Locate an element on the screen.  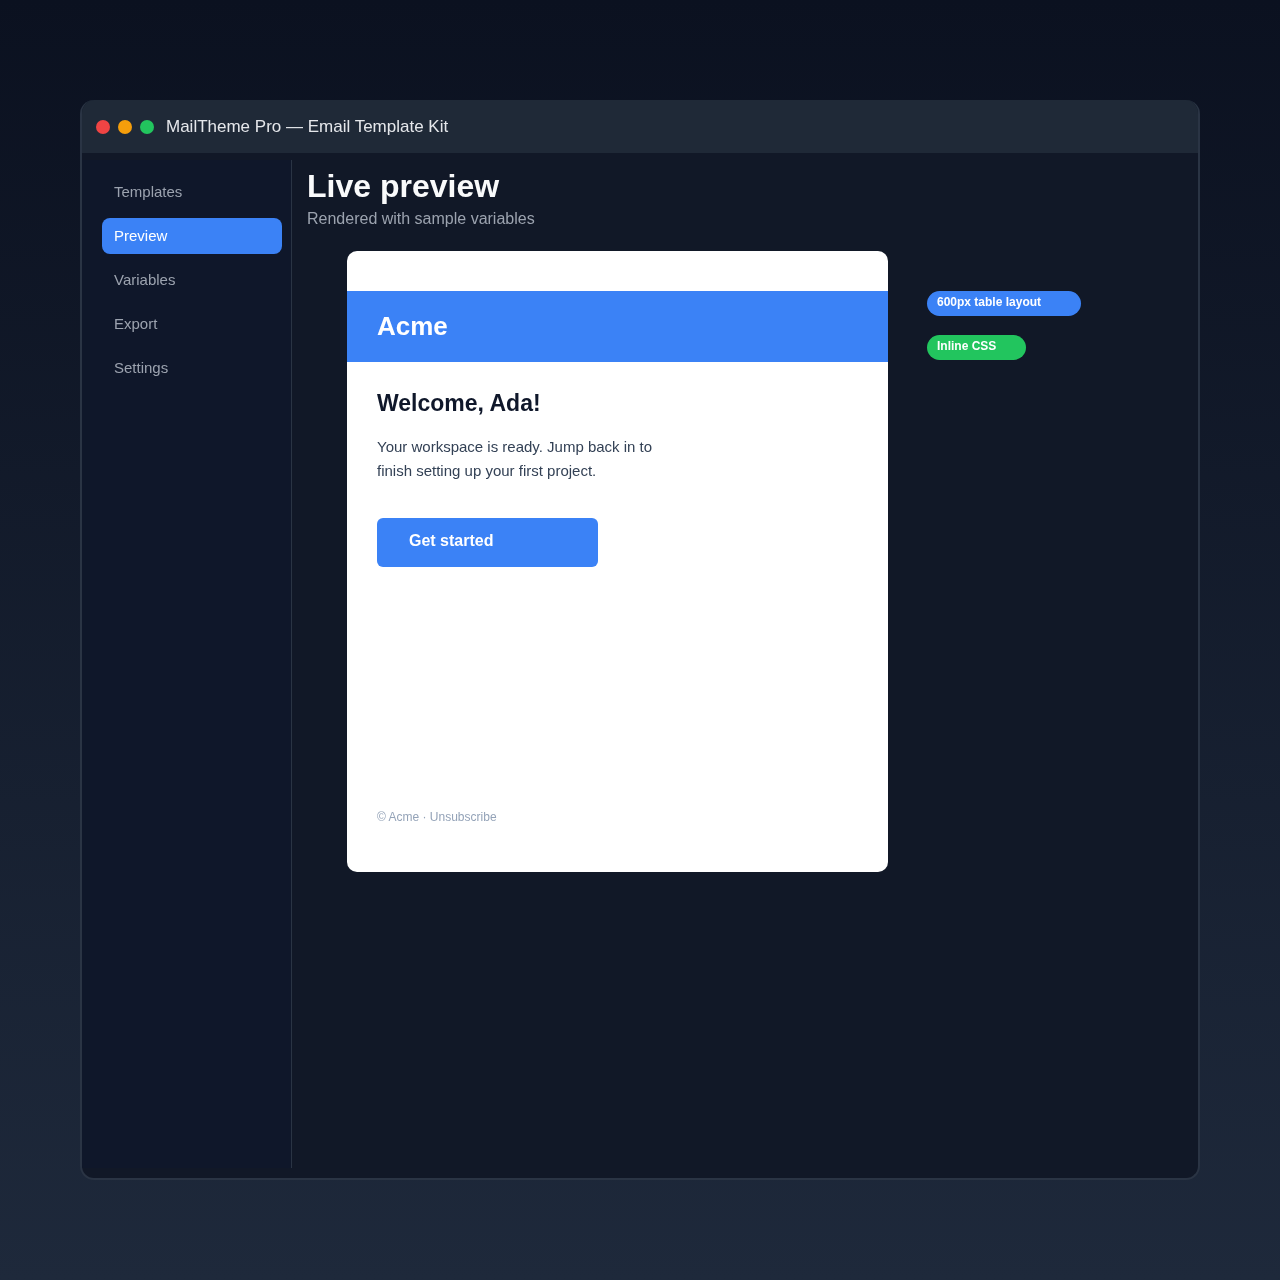
page-subtitle: Rendered with sample variables is located at coordinates (421, 219).